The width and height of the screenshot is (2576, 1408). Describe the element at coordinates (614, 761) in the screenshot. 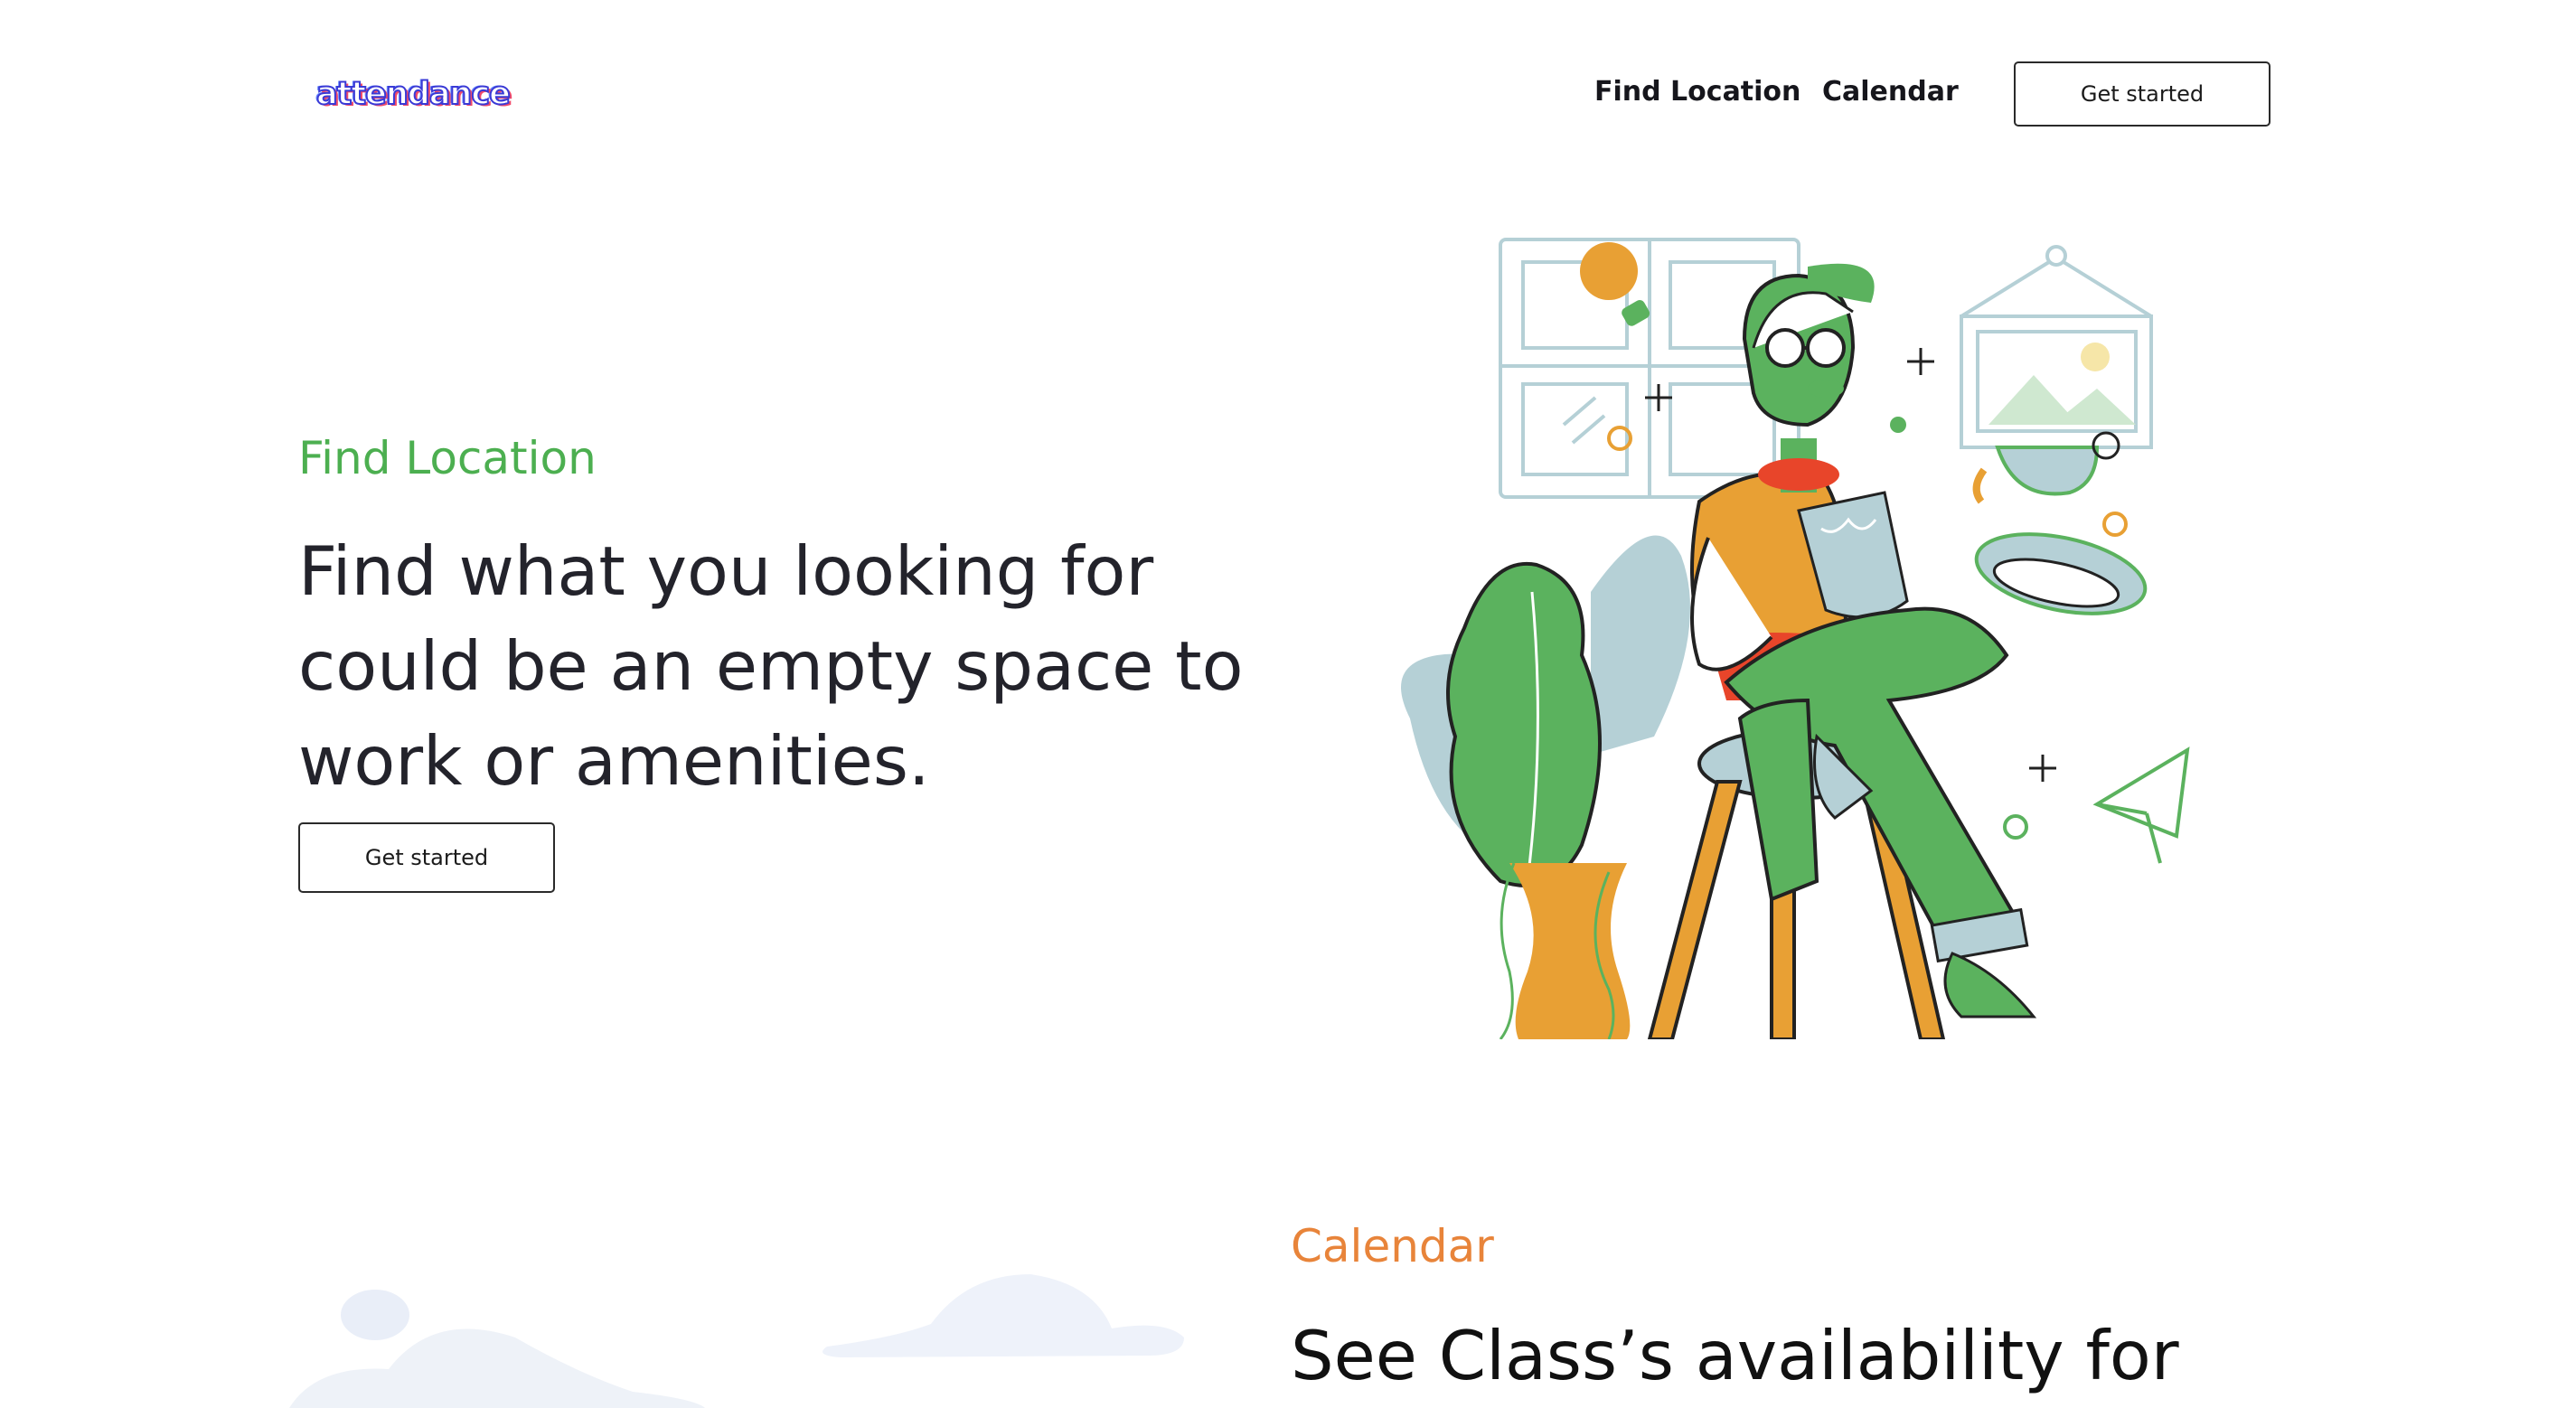

I see `hero-headline-line: work or amenities.` at that location.